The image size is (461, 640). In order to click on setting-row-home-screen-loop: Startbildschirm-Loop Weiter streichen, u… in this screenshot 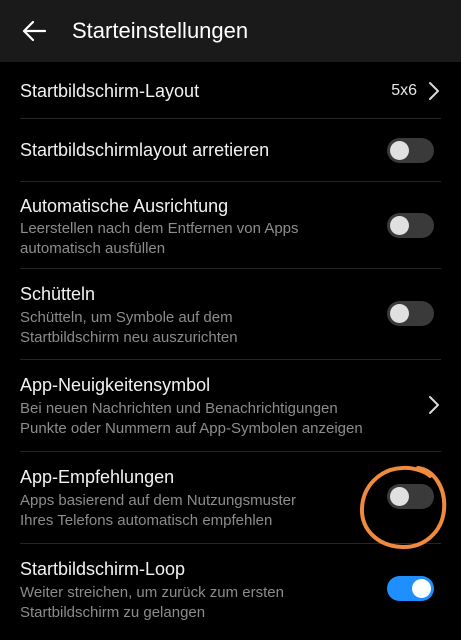, I will do `click(230, 590)`.